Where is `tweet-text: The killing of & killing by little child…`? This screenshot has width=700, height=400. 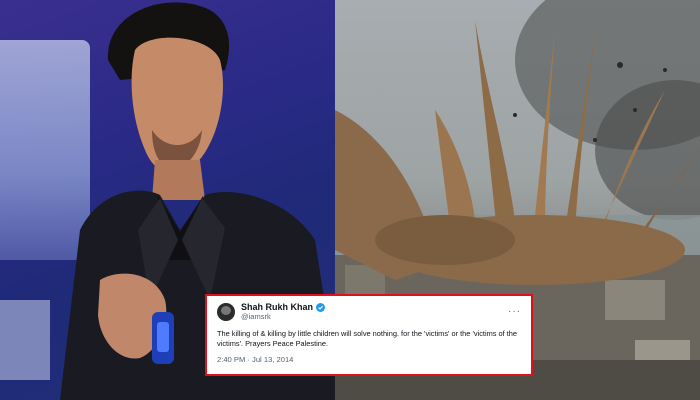
tweet-text: The killing of & killing by little child… is located at coordinates (367, 338).